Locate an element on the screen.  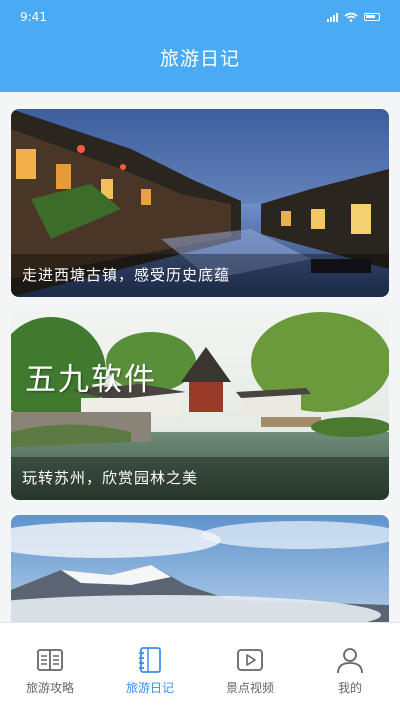
app-header: 9:41 旅游日记 is located at coordinates (200, 46).